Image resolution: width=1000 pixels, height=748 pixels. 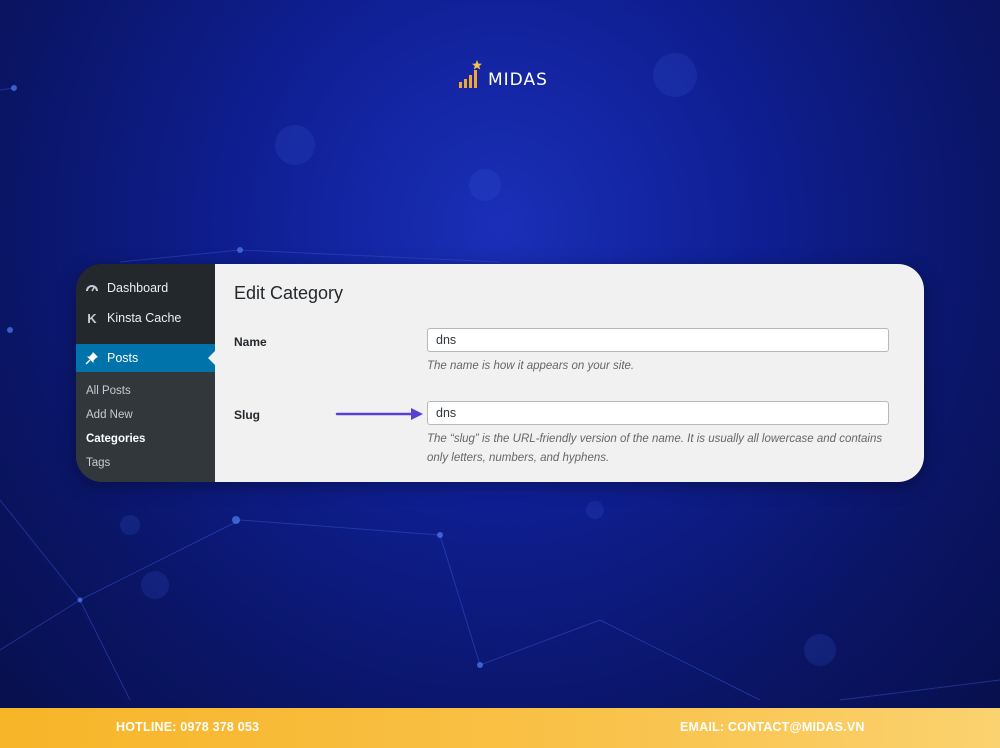 I want to click on midas-logo: MIDAS, so click(x=503, y=75).